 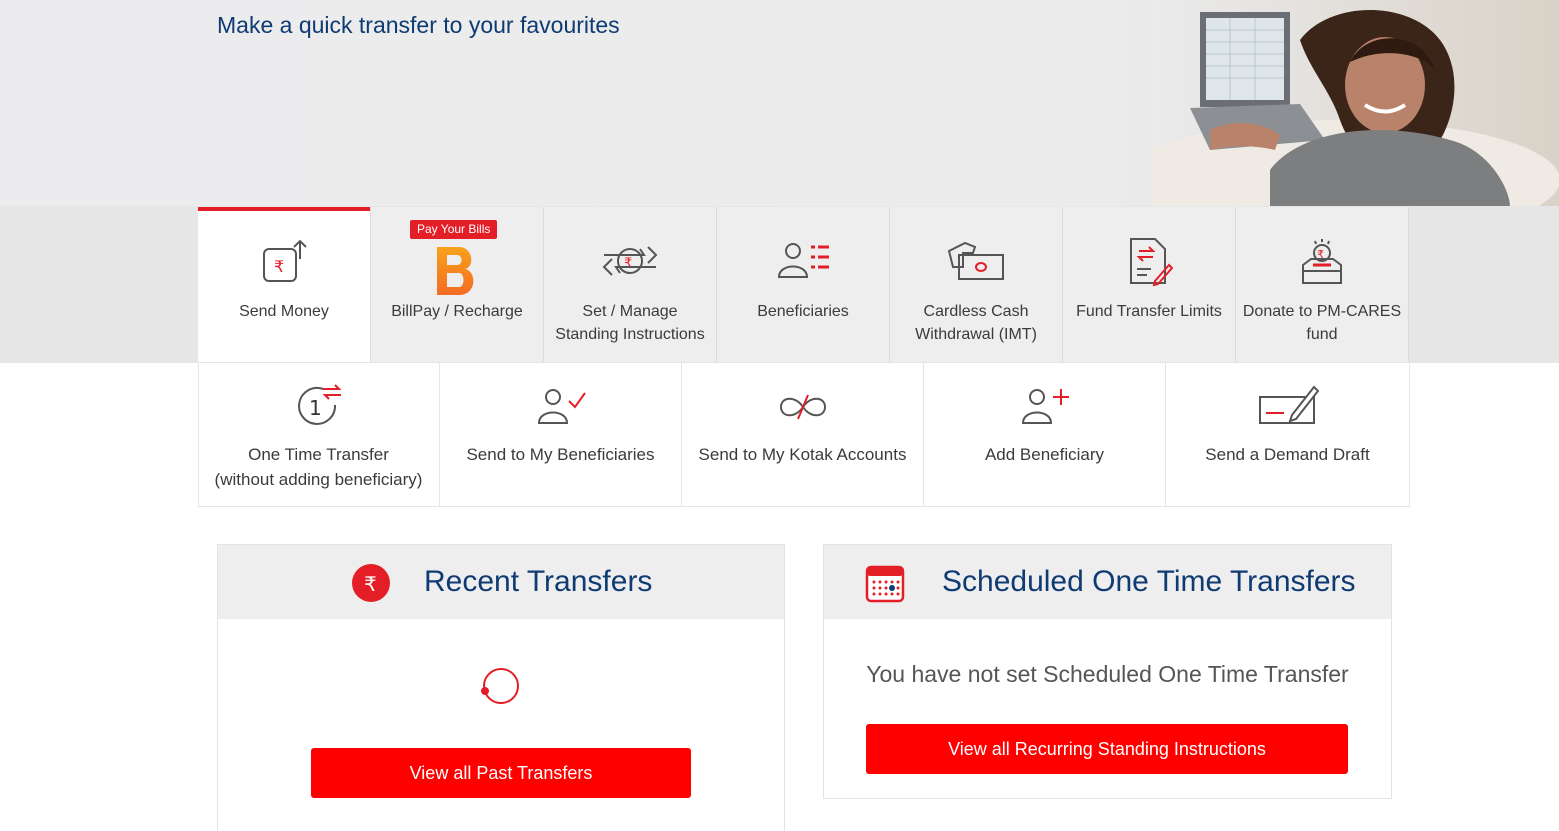 I want to click on option-label: Send a Demand Draft, so click(x=1287, y=454).